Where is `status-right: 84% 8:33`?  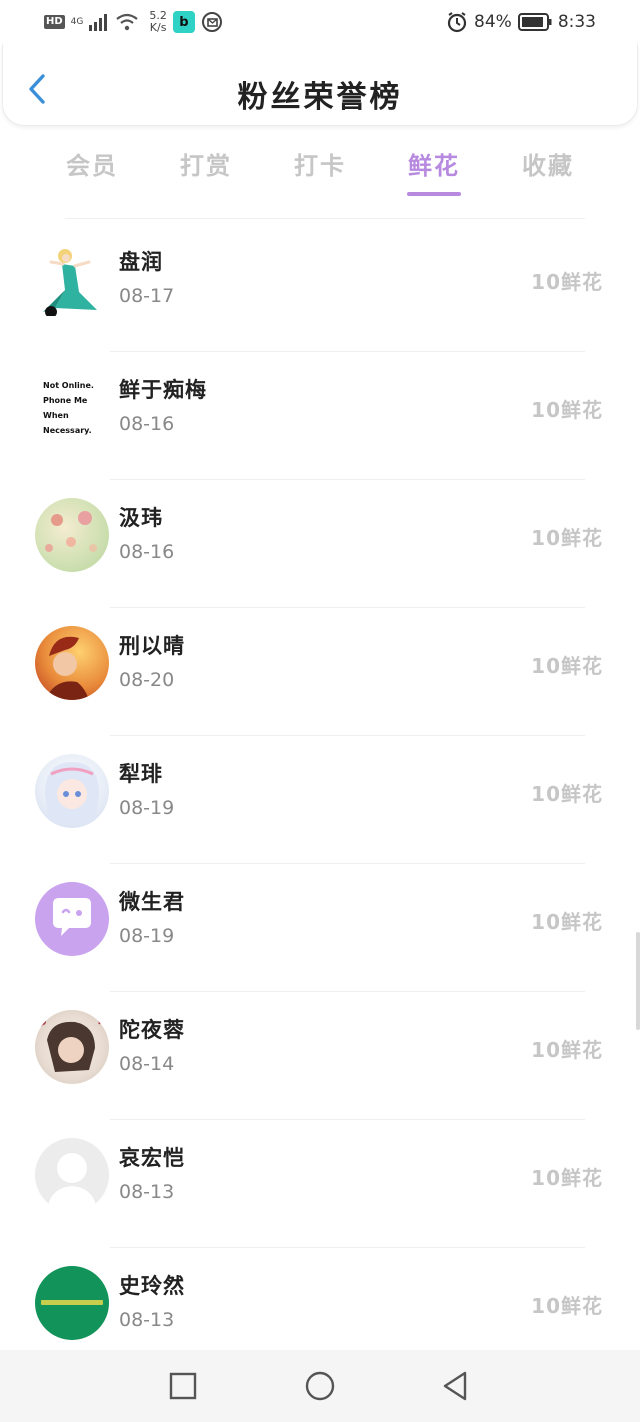 status-right: 84% 8:33 is located at coordinates (521, 22).